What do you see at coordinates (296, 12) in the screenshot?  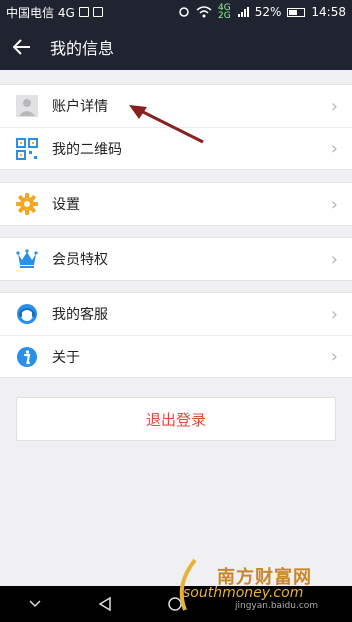 I see `battery-icon` at bounding box center [296, 12].